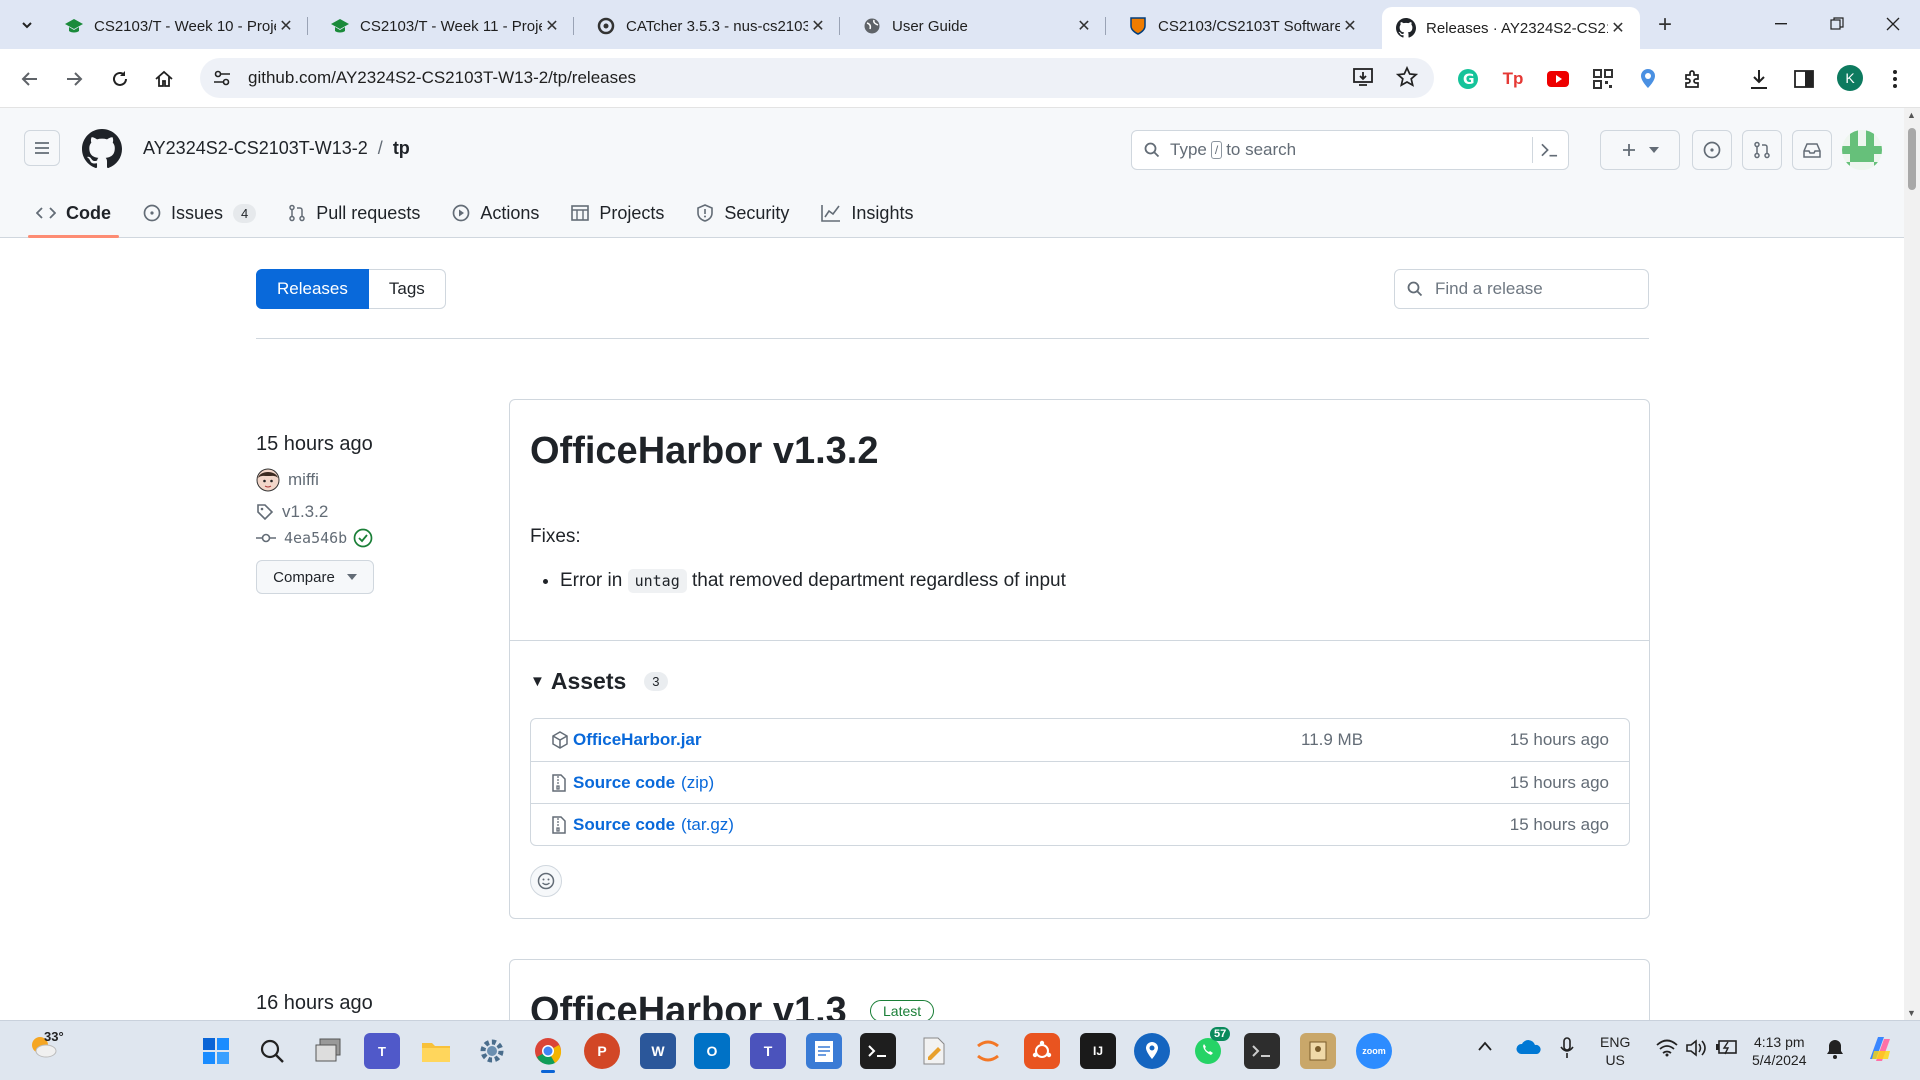  What do you see at coordinates (315, 538) in the screenshot?
I see `release-commit-link: 4ea546b` at bounding box center [315, 538].